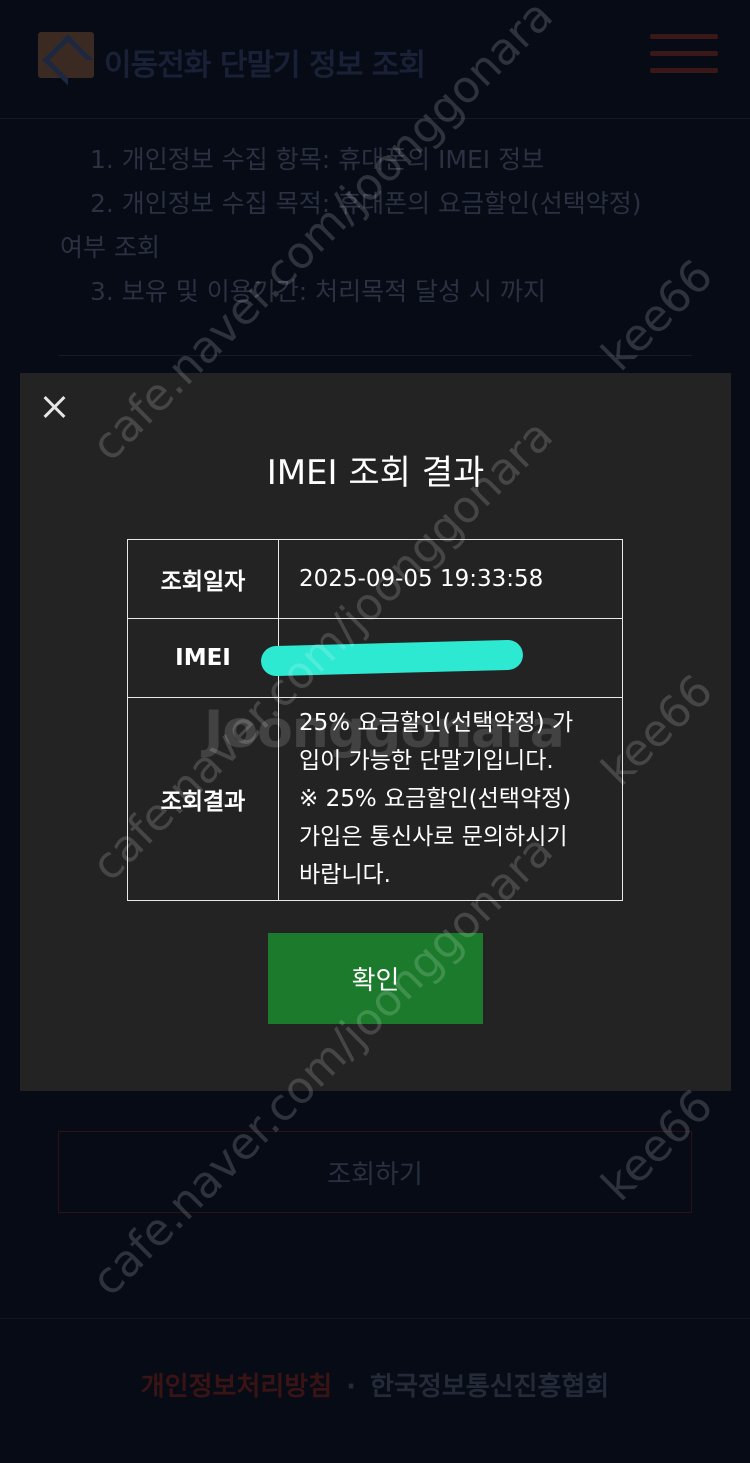 Image resolution: width=750 pixels, height=1463 pixels. I want to click on search-button: 조회하기, so click(375, 1172).